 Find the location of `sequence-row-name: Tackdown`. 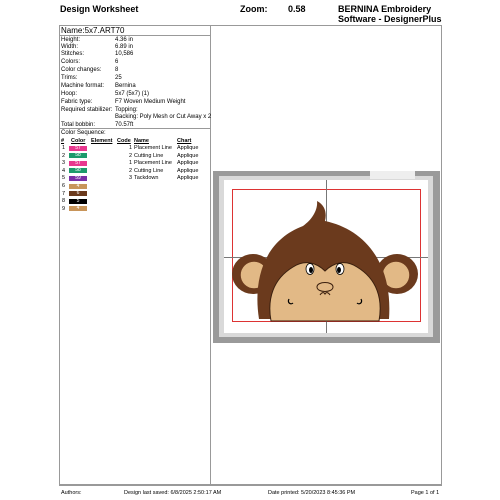

sequence-row-name: Tackdown is located at coordinates (146, 178).